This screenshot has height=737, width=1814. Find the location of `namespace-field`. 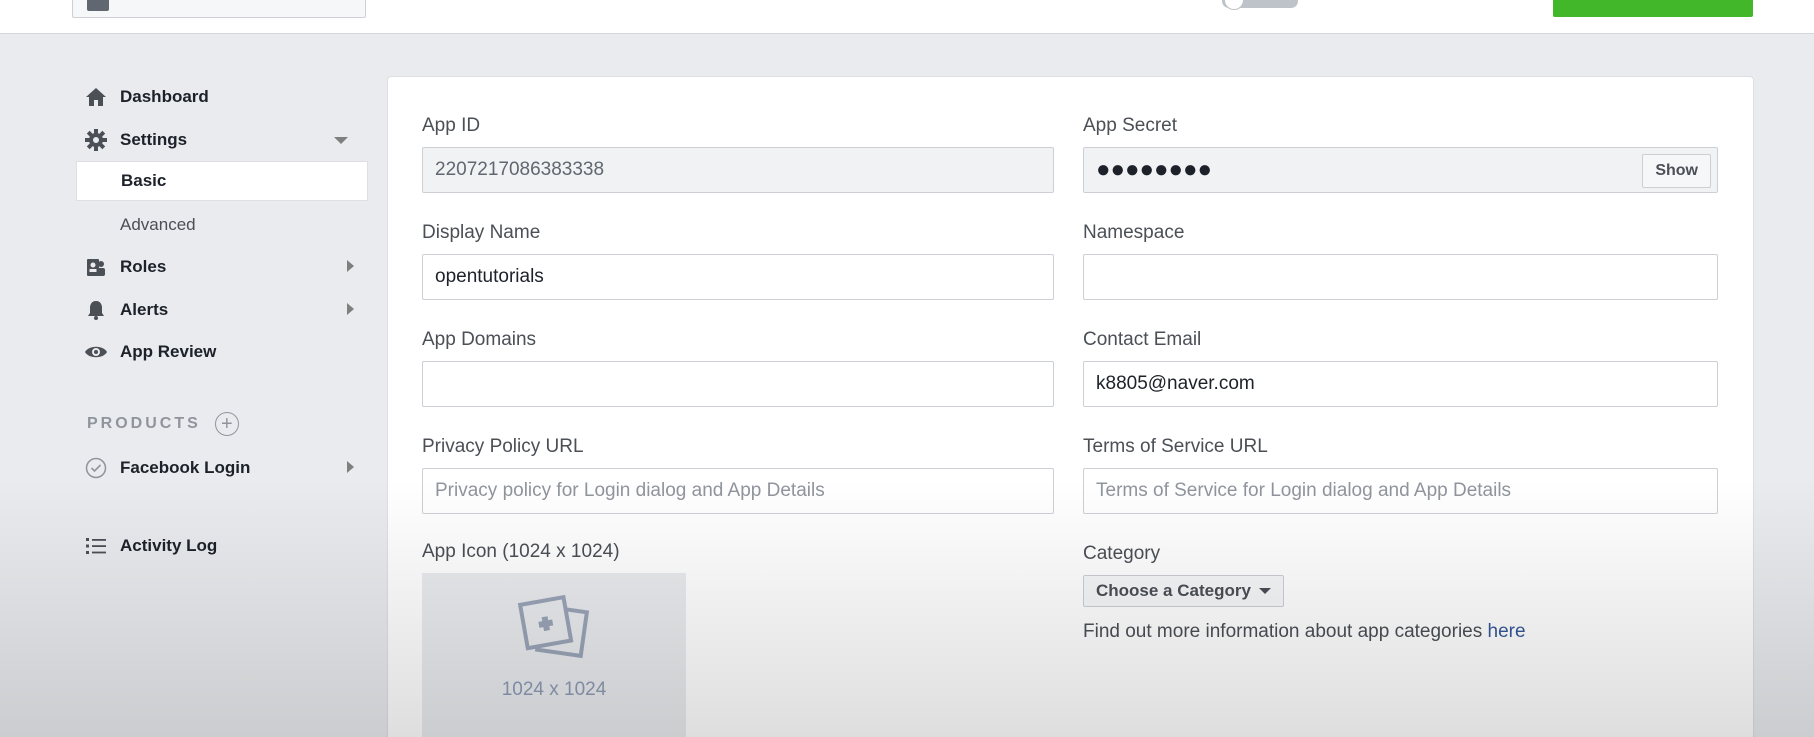

namespace-field is located at coordinates (1400, 277).